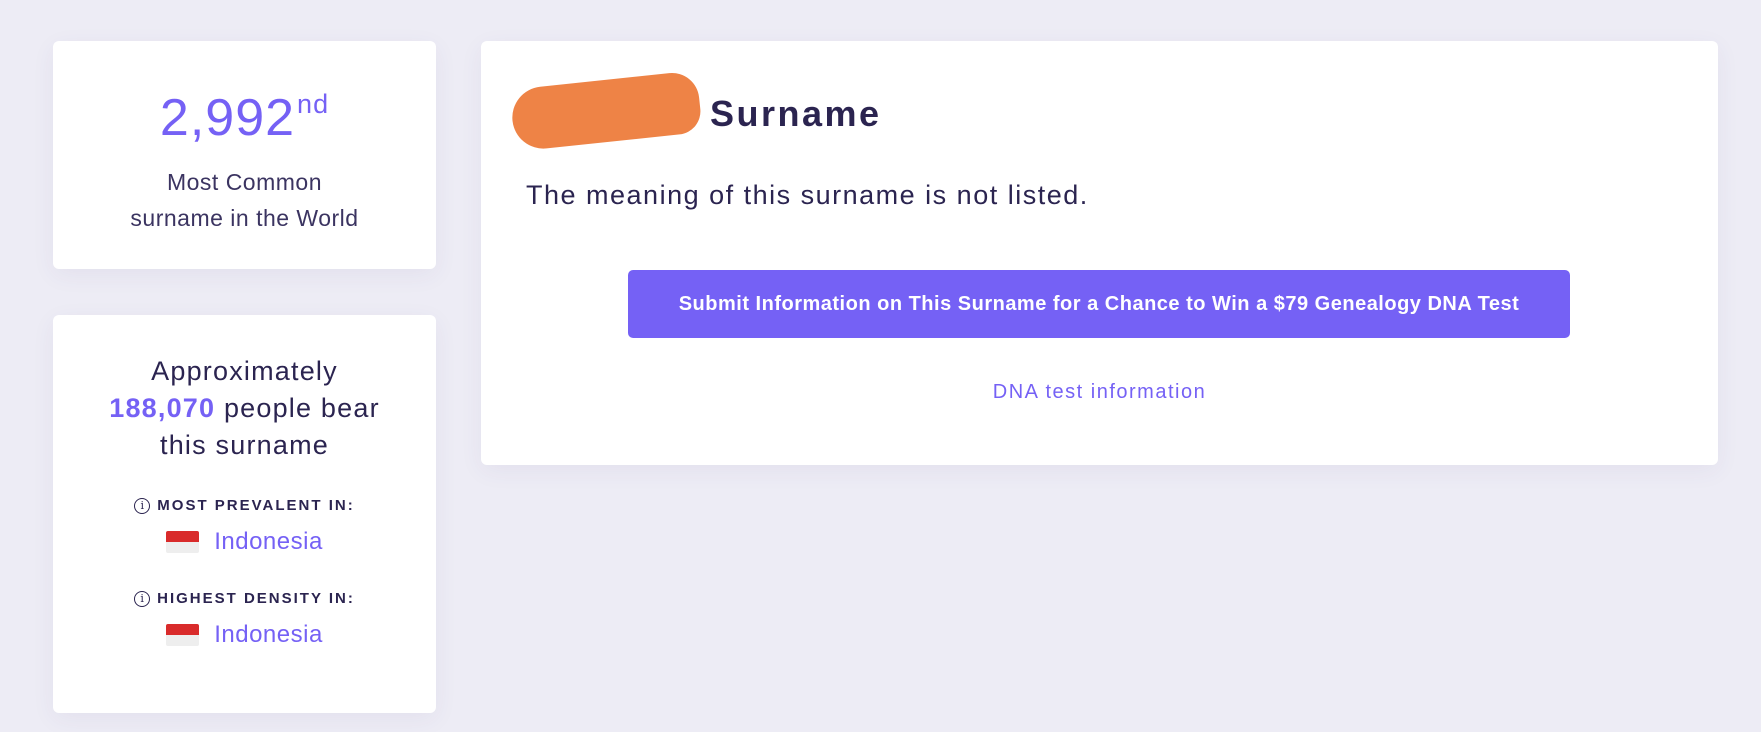  What do you see at coordinates (256, 598) in the screenshot?
I see `highest-density-label-text: HIGHEST DENSITY IN:` at bounding box center [256, 598].